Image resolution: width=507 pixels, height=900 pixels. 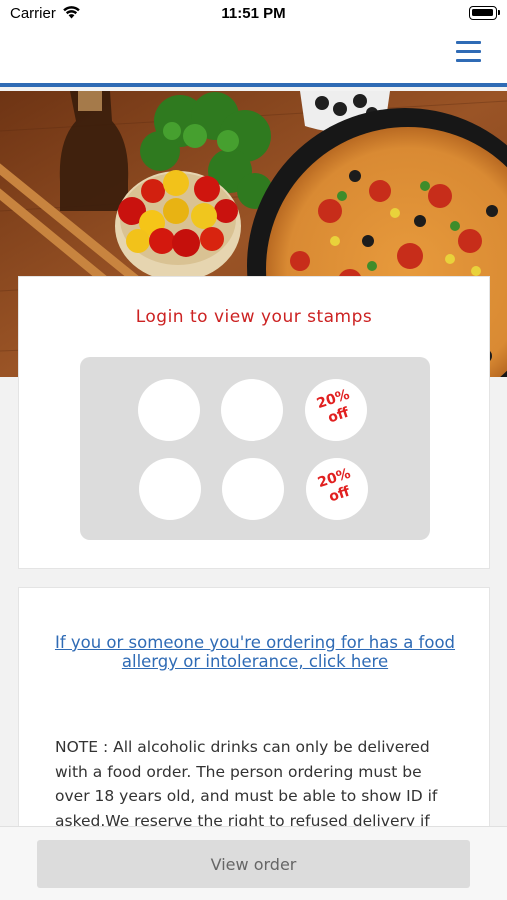 What do you see at coordinates (253, 58) in the screenshot?
I see `app-header` at bounding box center [253, 58].